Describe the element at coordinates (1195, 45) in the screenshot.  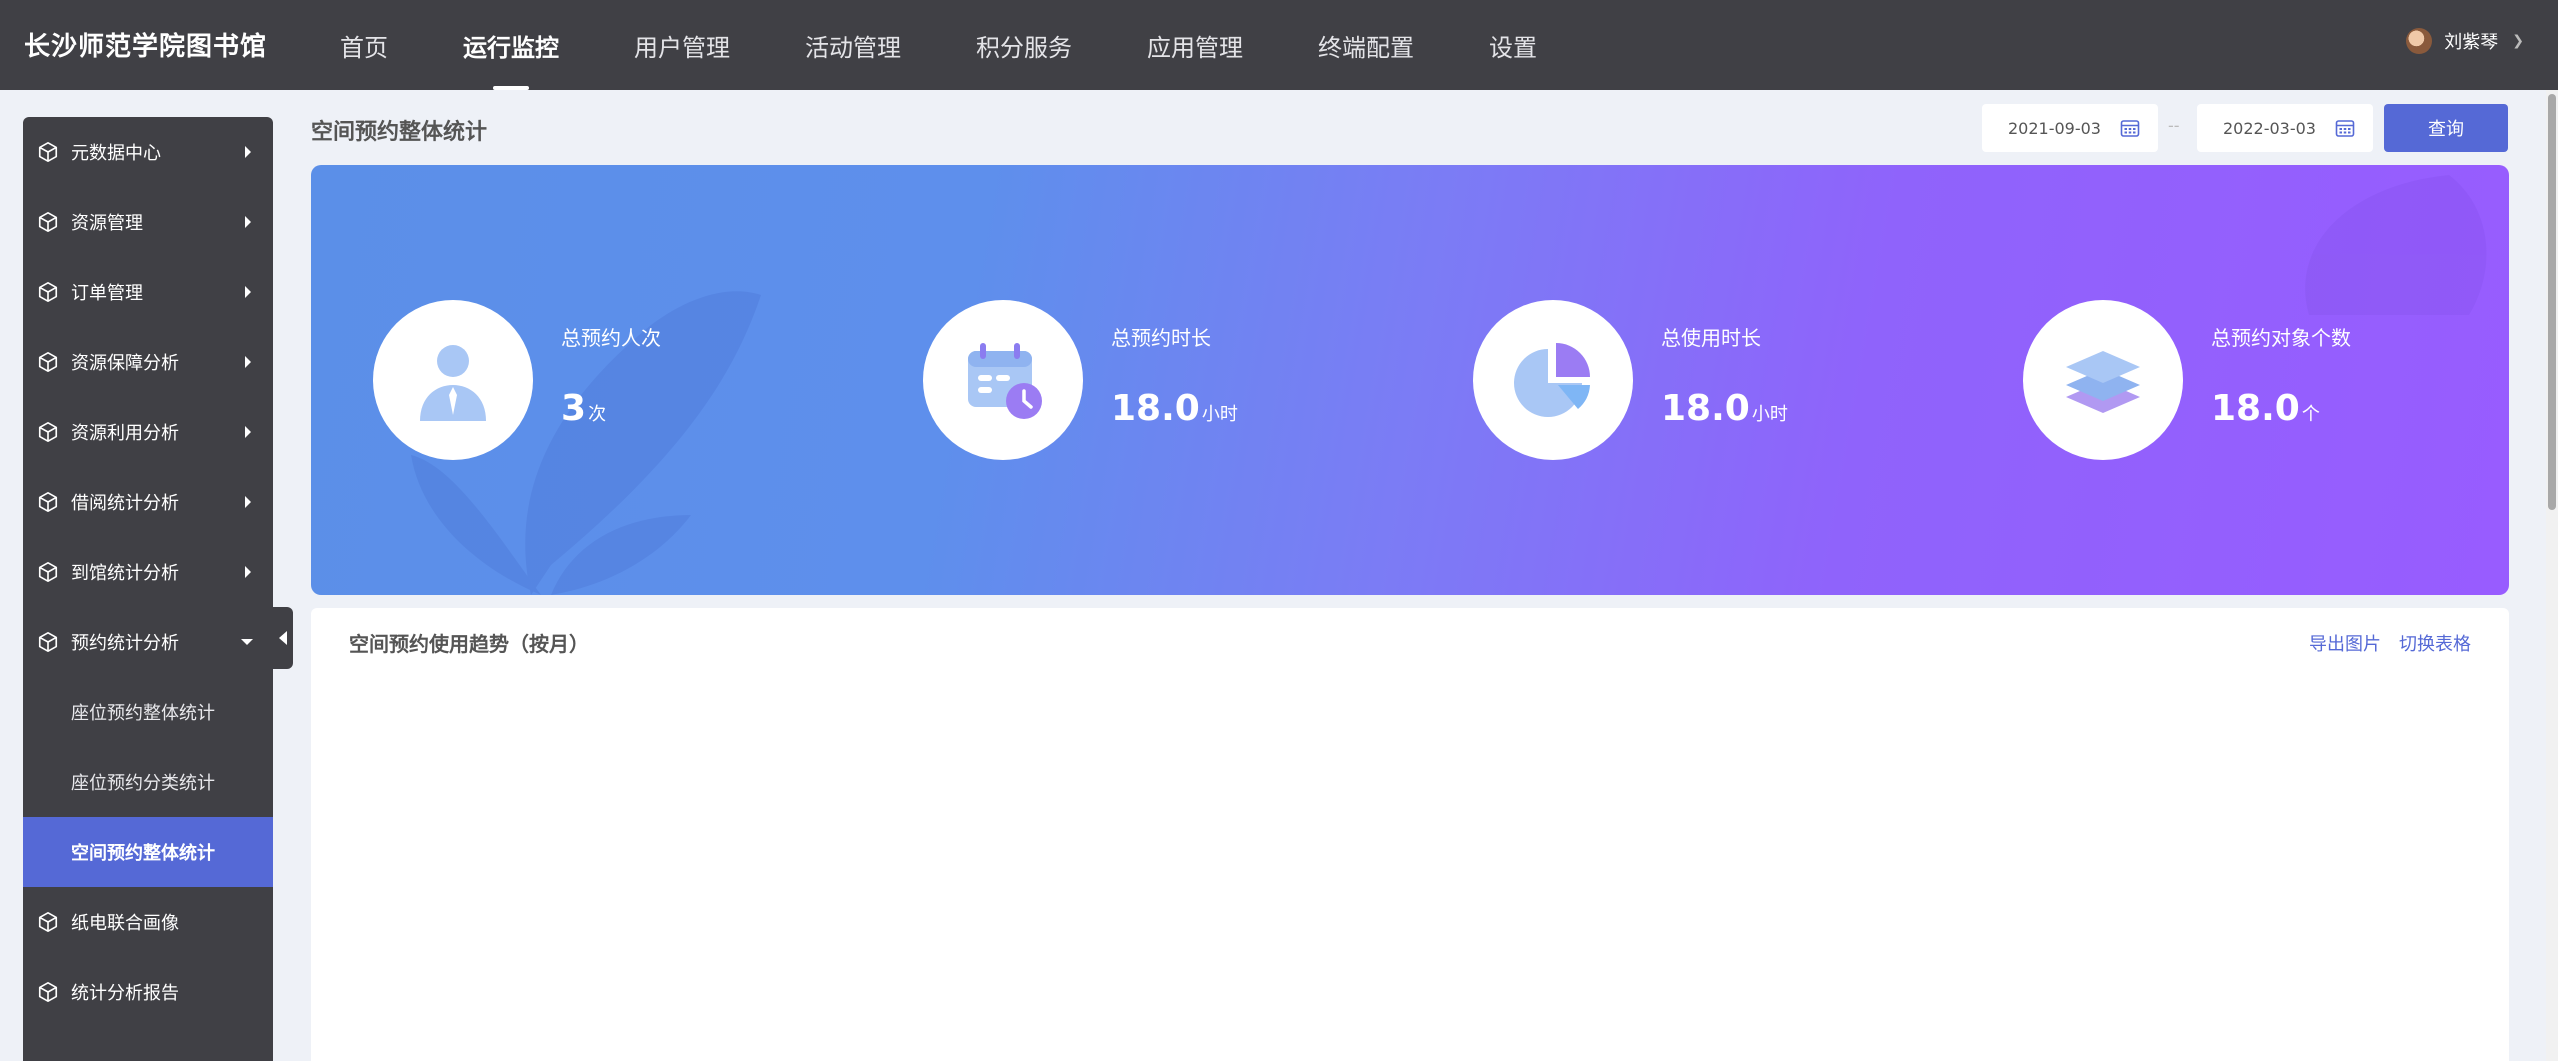
I see `nav-app-management: 应用管理` at that location.